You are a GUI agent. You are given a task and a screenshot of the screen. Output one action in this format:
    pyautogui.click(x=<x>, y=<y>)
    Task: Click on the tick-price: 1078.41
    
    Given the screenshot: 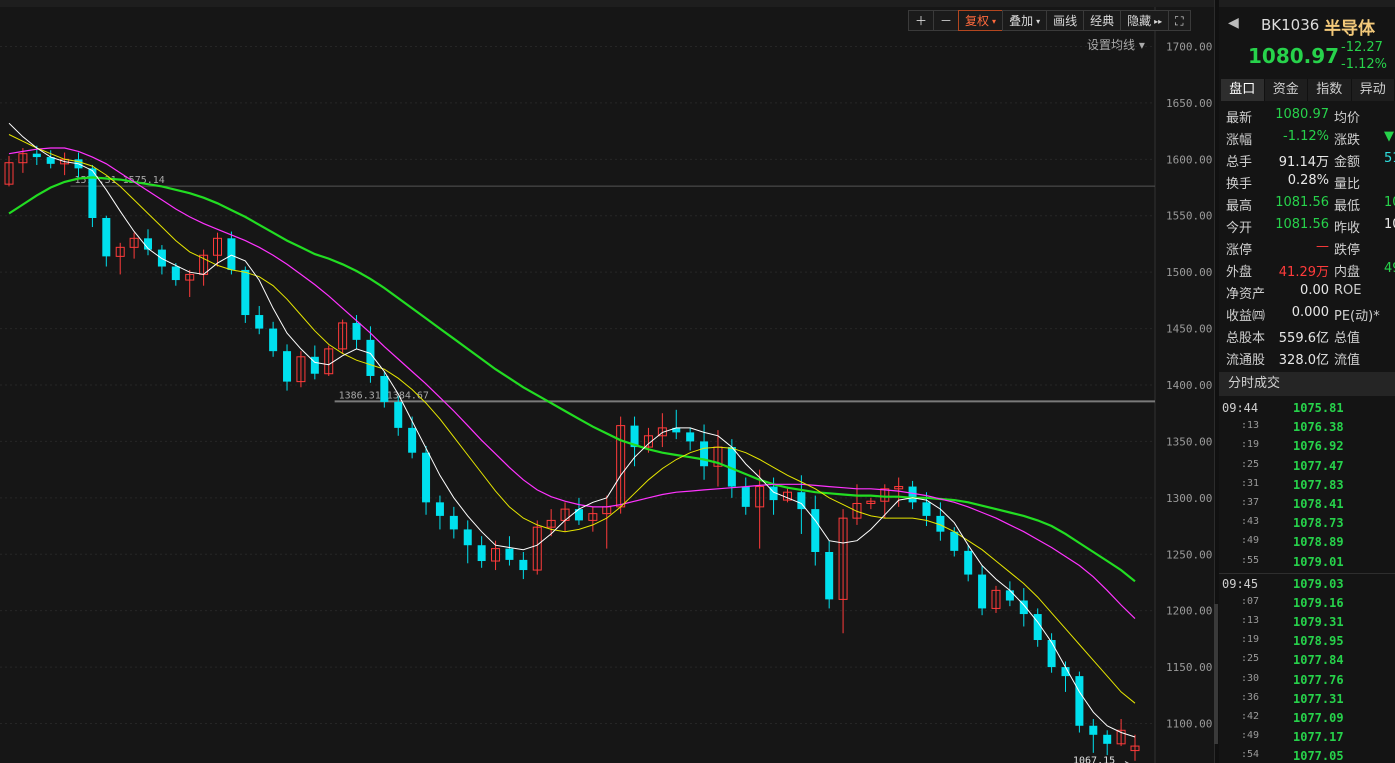 What is the action you would take?
    pyautogui.click(x=1318, y=503)
    